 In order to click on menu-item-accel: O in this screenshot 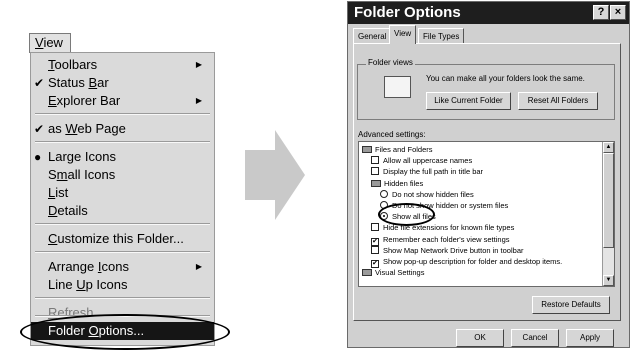, I will do `click(93, 330)`.